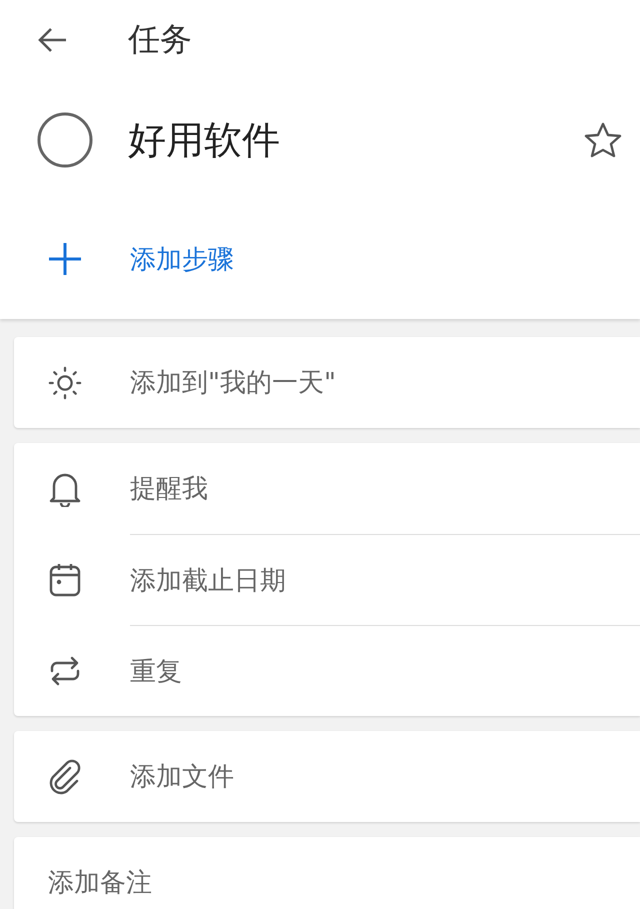 This screenshot has width=640, height=909. What do you see at coordinates (385, 670) in the screenshot?
I see `option-item: 重复` at bounding box center [385, 670].